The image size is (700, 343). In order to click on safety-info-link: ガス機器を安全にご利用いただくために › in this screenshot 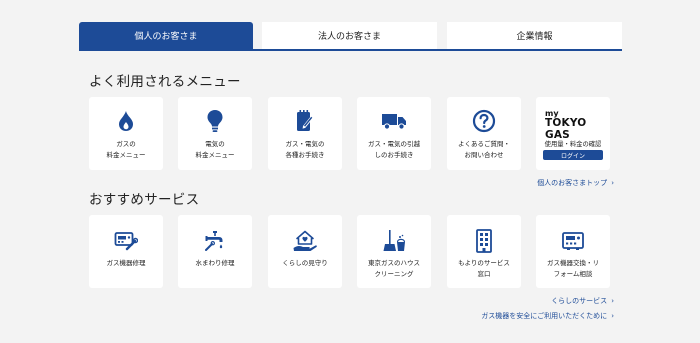, I will do `click(547, 316)`.